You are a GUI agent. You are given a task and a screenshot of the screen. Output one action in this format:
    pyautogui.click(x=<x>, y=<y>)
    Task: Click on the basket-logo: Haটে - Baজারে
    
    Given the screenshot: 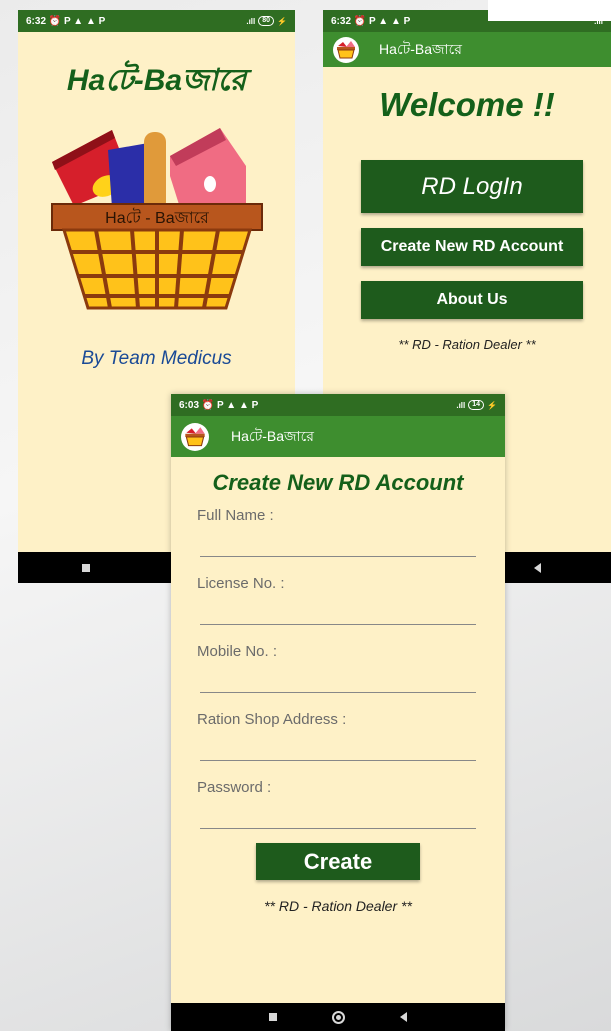 What is the action you would take?
    pyautogui.click(x=157, y=219)
    